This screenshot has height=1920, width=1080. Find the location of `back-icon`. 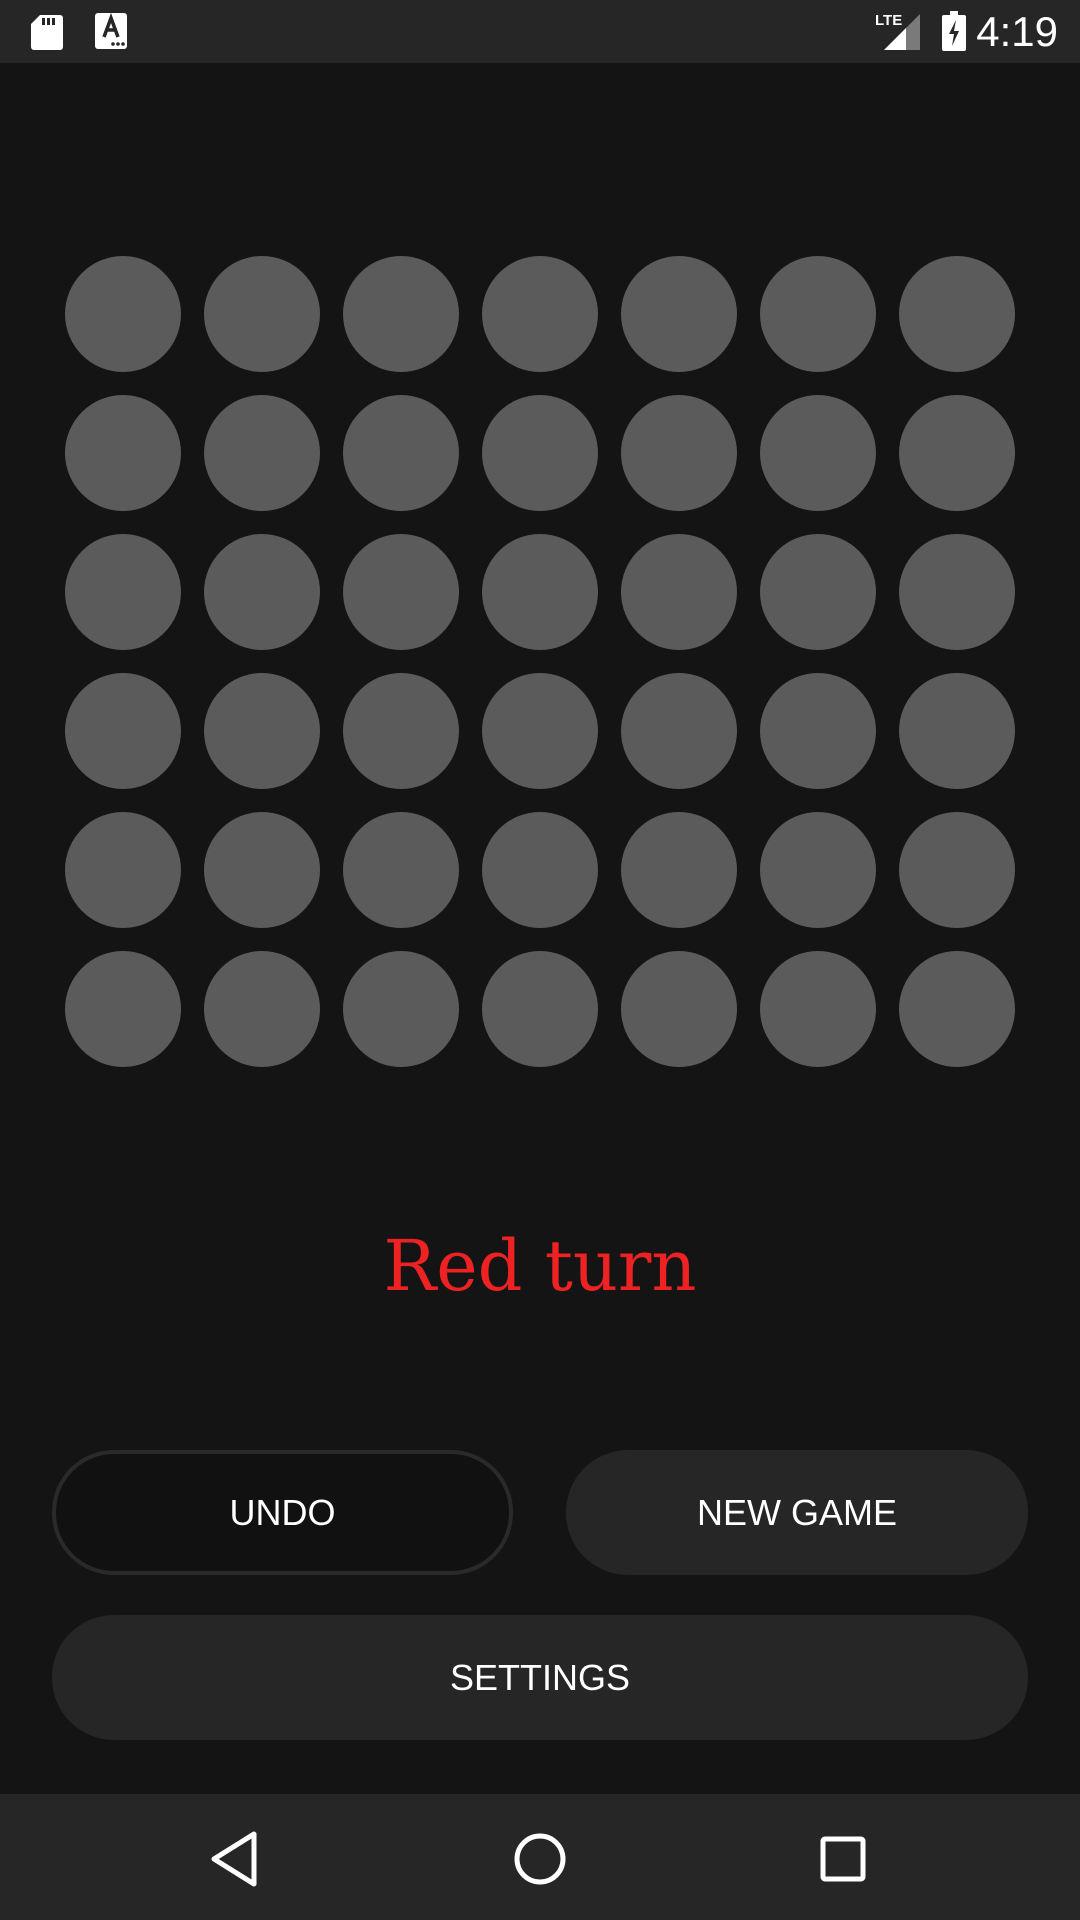

back-icon is located at coordinates (236, 1859).